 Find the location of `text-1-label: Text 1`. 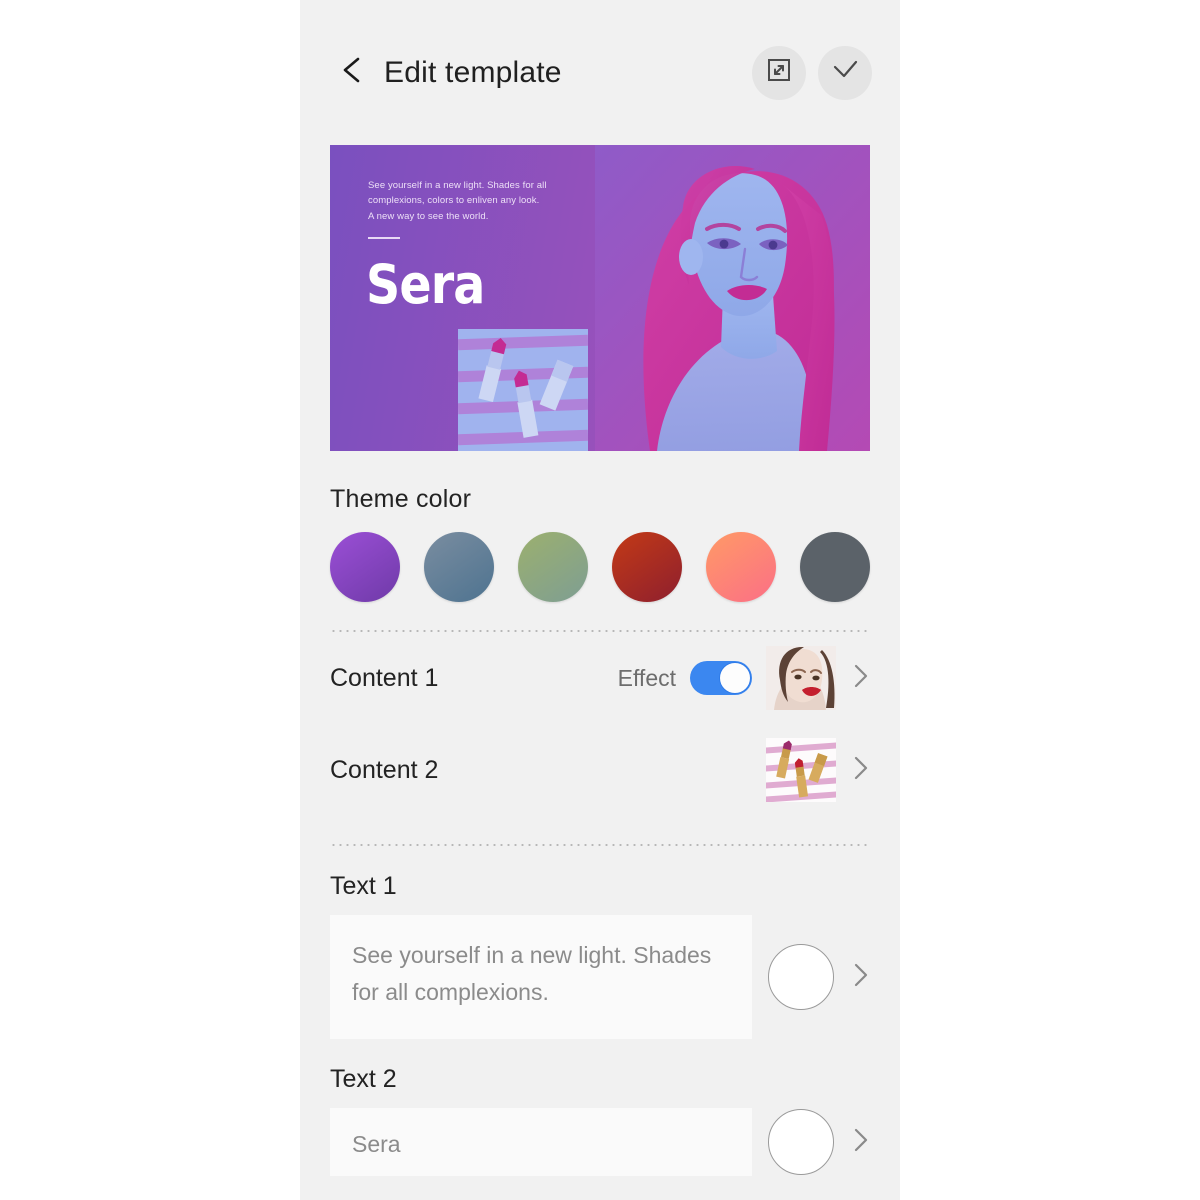

text-1-label: Text 1 is located at coordinates (363, 886).